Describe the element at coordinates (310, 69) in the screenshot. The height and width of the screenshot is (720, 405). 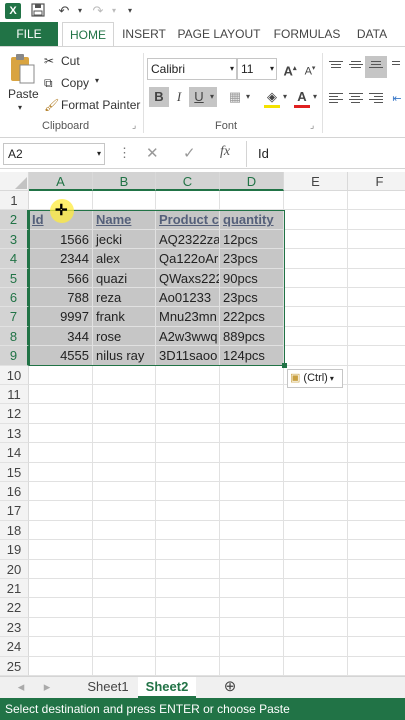
I see `shrink-font-icon: A▾` at that location.